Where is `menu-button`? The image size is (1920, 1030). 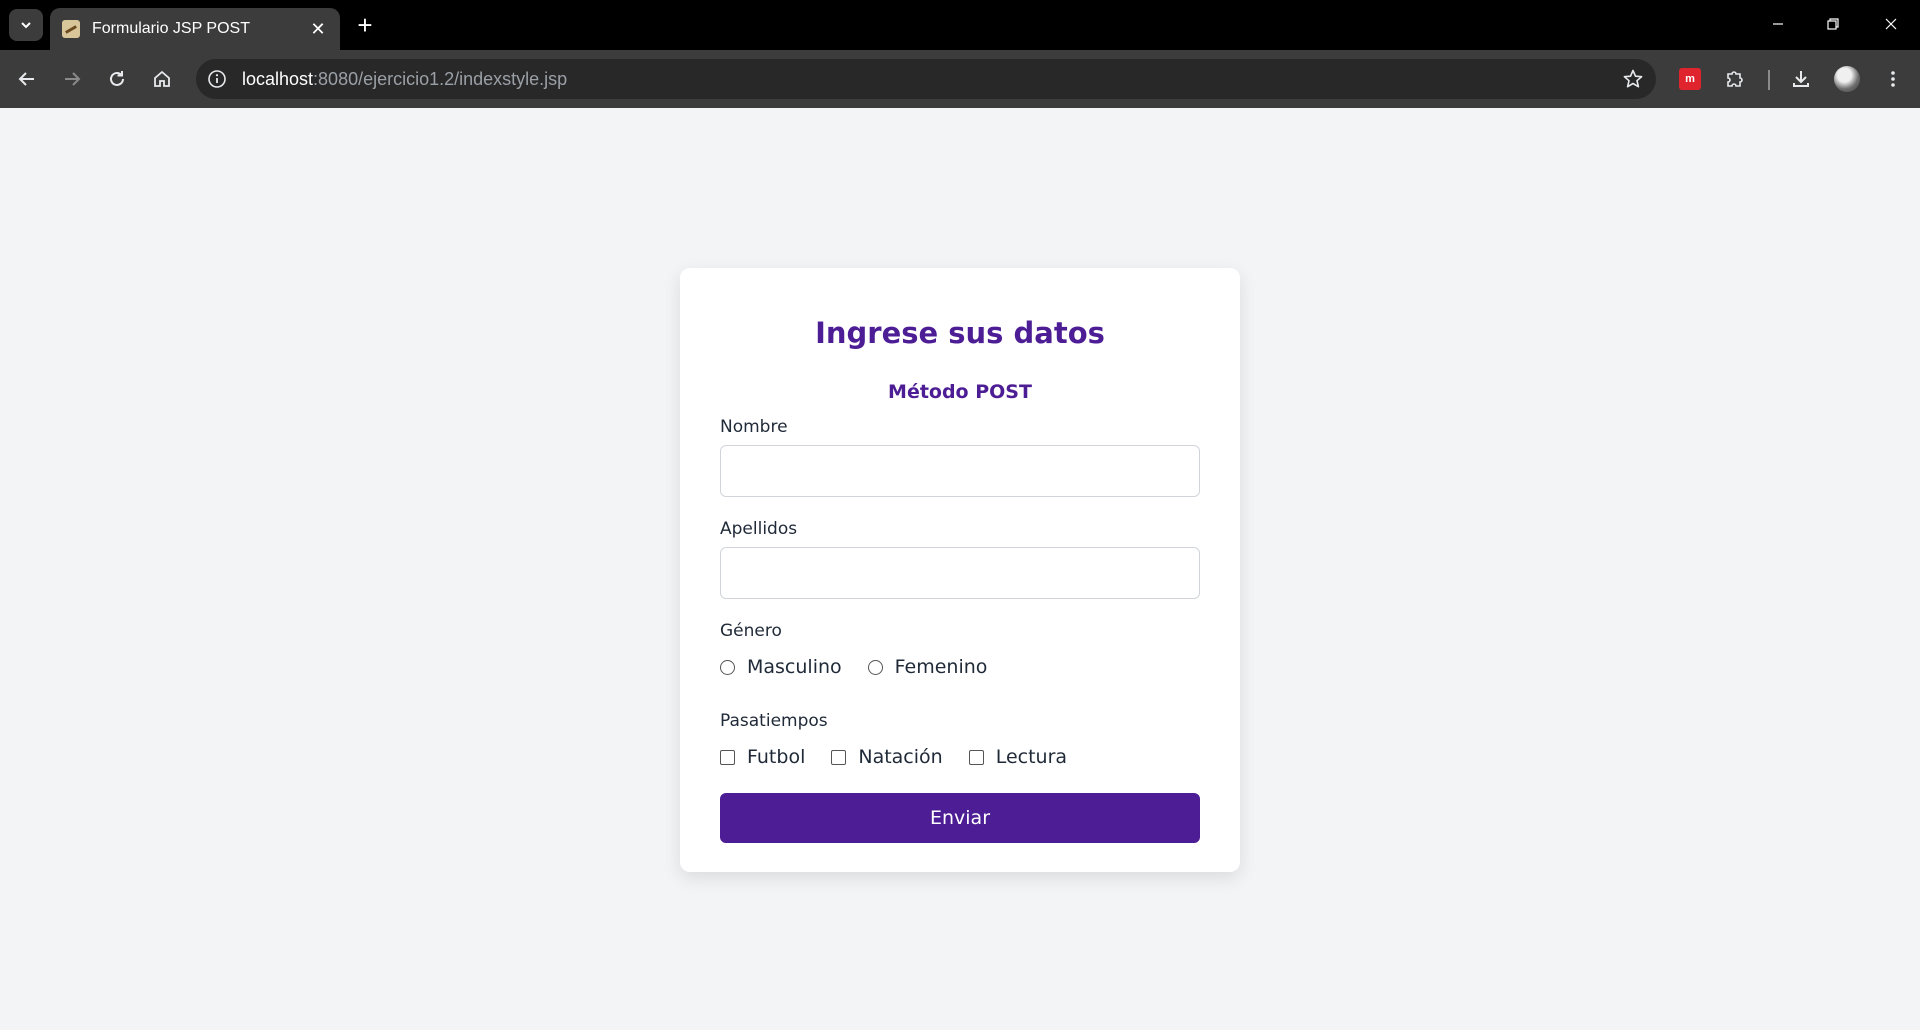 menu-button is located at coordinates (1893, 79).